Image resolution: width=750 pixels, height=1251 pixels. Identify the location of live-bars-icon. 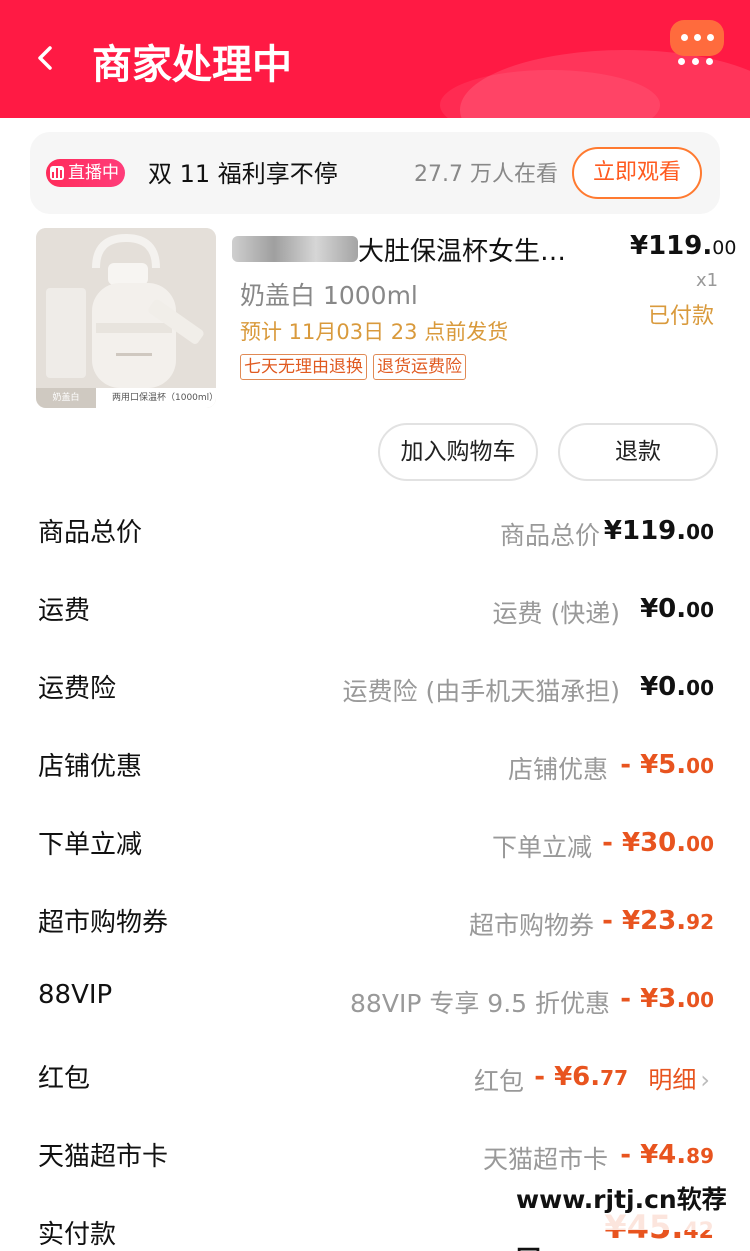
(57, 173).